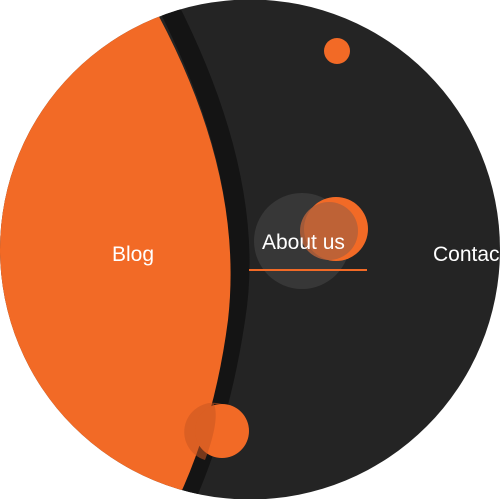 The height and width of the screenshot is (499, 500). Describe the element at coordinates (466, 254) in the screenshot. I see `nav-item-contact: Contac` at that location.